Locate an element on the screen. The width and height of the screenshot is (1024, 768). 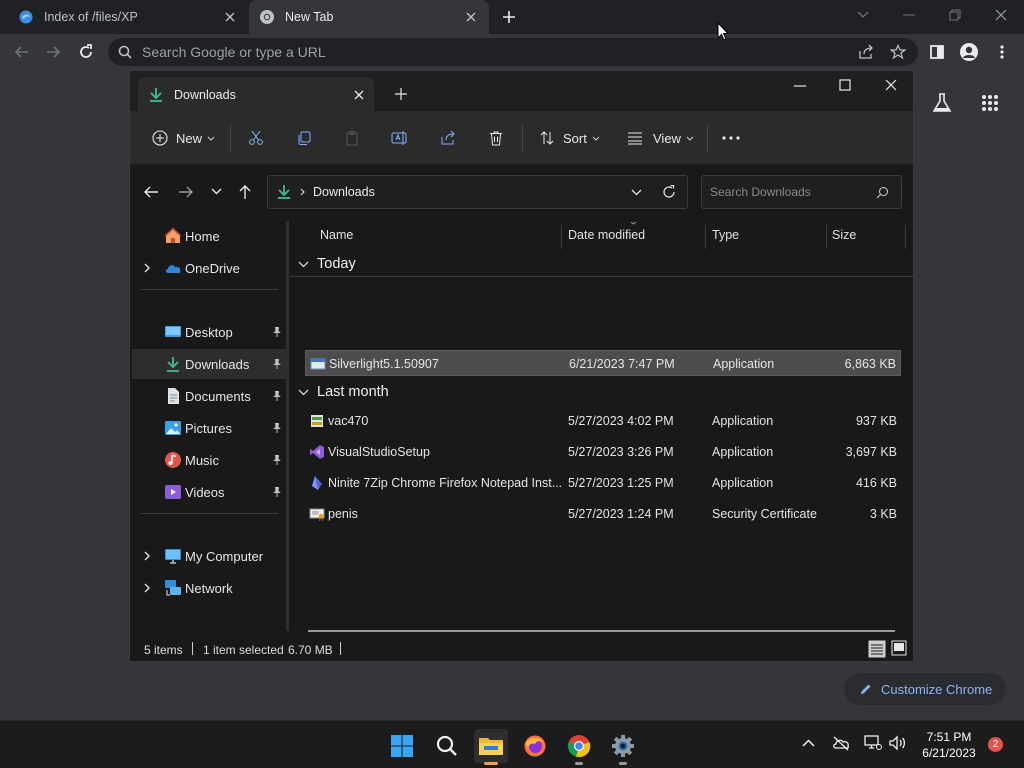
taskbar-search-button is located at coordinates (447, 746).